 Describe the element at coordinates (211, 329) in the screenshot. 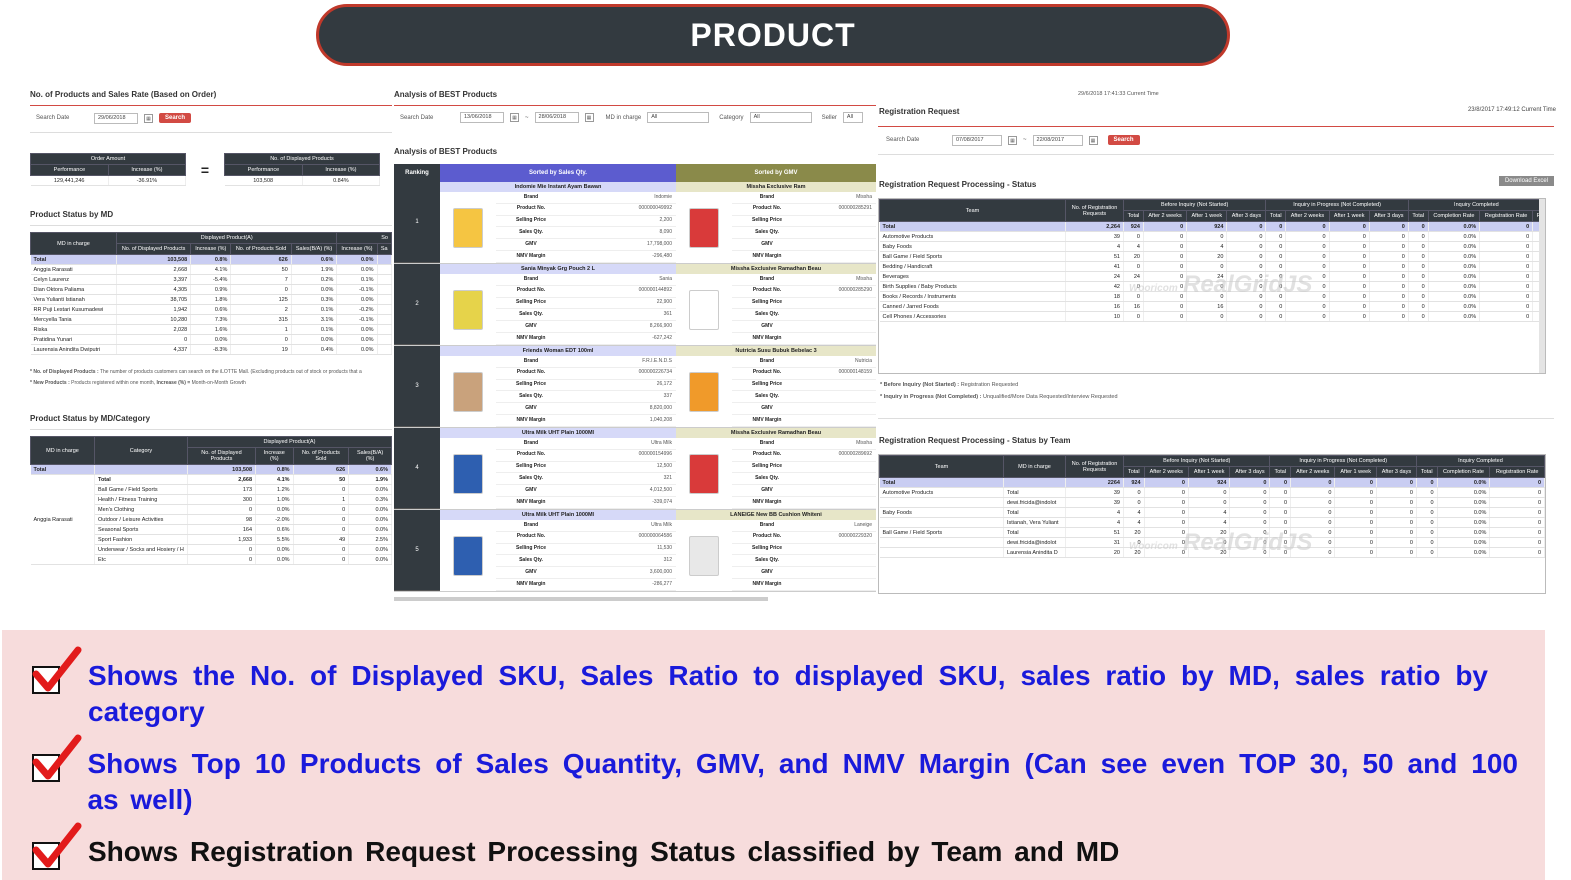

I see `table-row: Riska 2,028 1.6% 1 0.1% 0.0%` at that location.